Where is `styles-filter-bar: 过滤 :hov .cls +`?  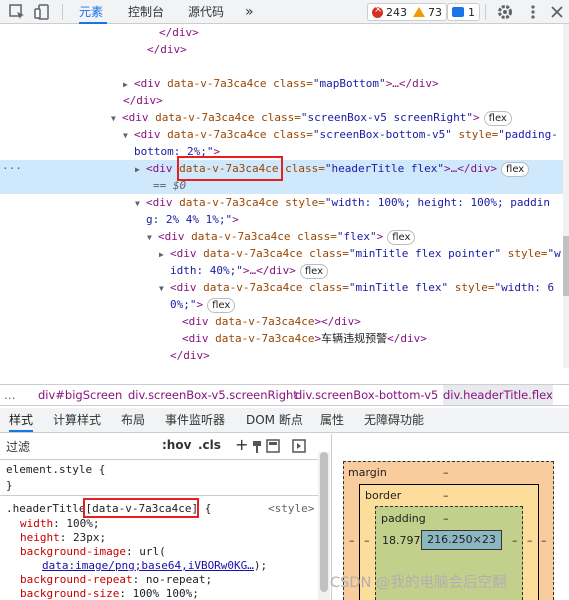 styles-filter-bar: 过滤 :hov .cls + is located at coordinates (165, 447).